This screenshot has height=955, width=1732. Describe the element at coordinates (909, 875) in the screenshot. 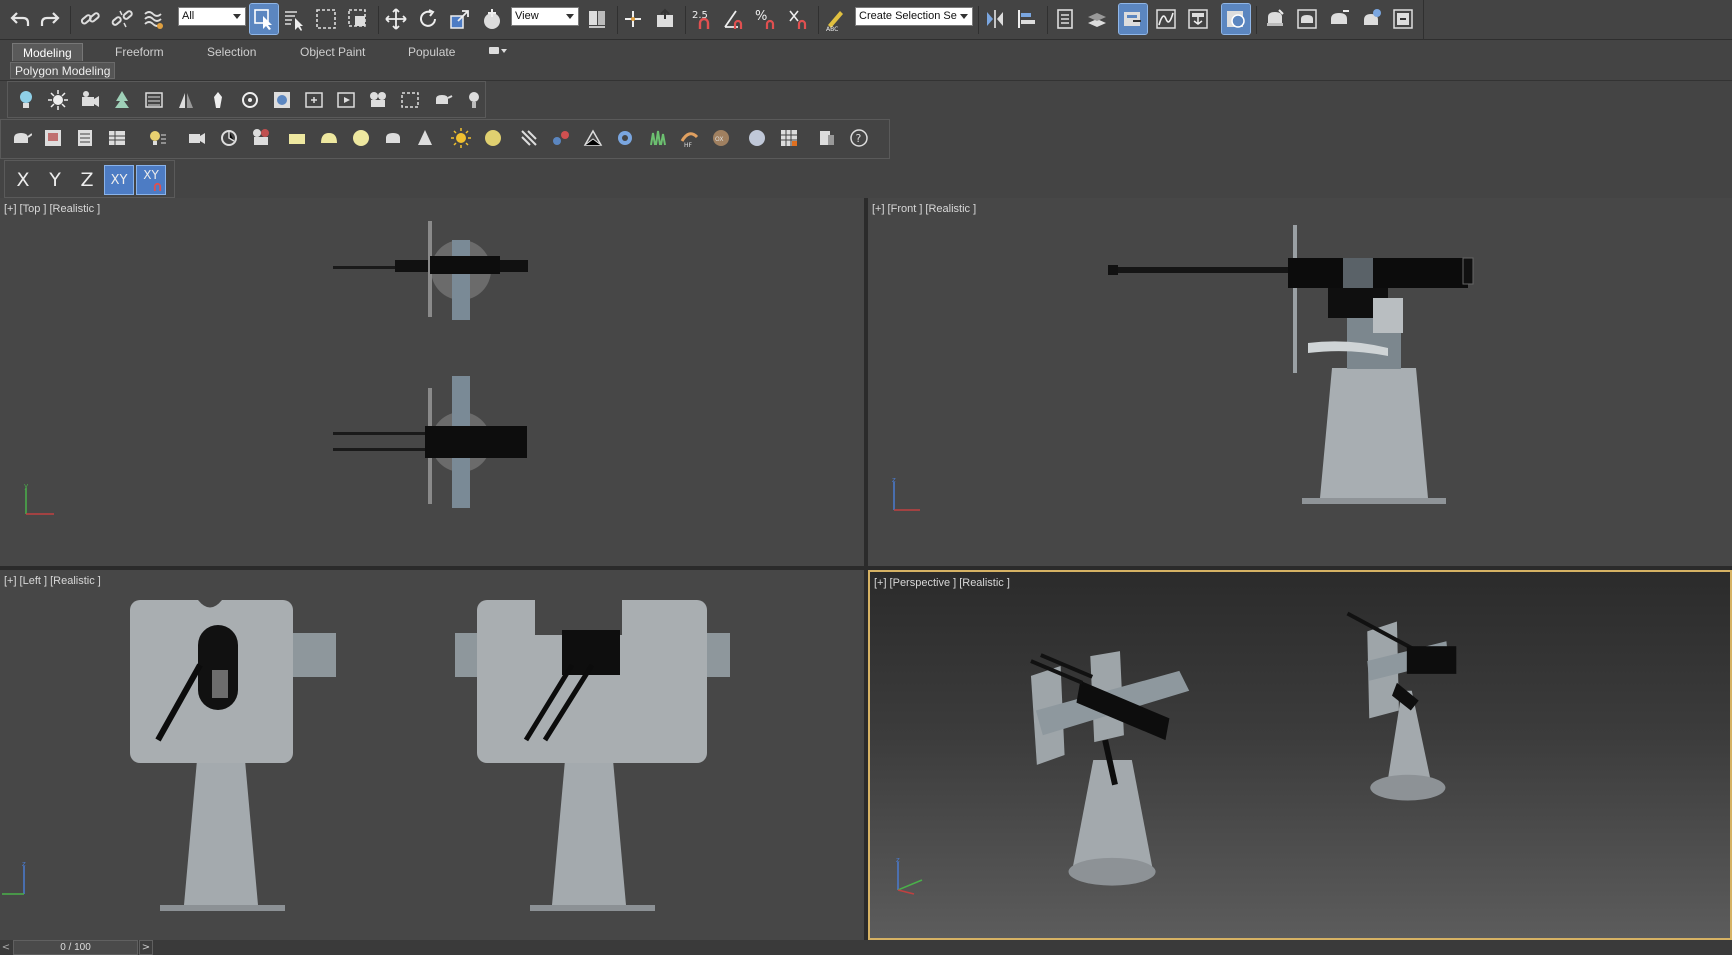

I see `axis-gizmo-icon: z` at that location.